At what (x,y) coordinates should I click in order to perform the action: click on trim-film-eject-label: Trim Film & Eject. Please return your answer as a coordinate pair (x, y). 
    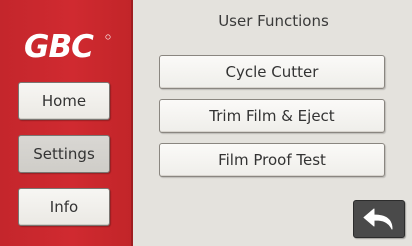
    Looking at the image, I should click on (272, 116).